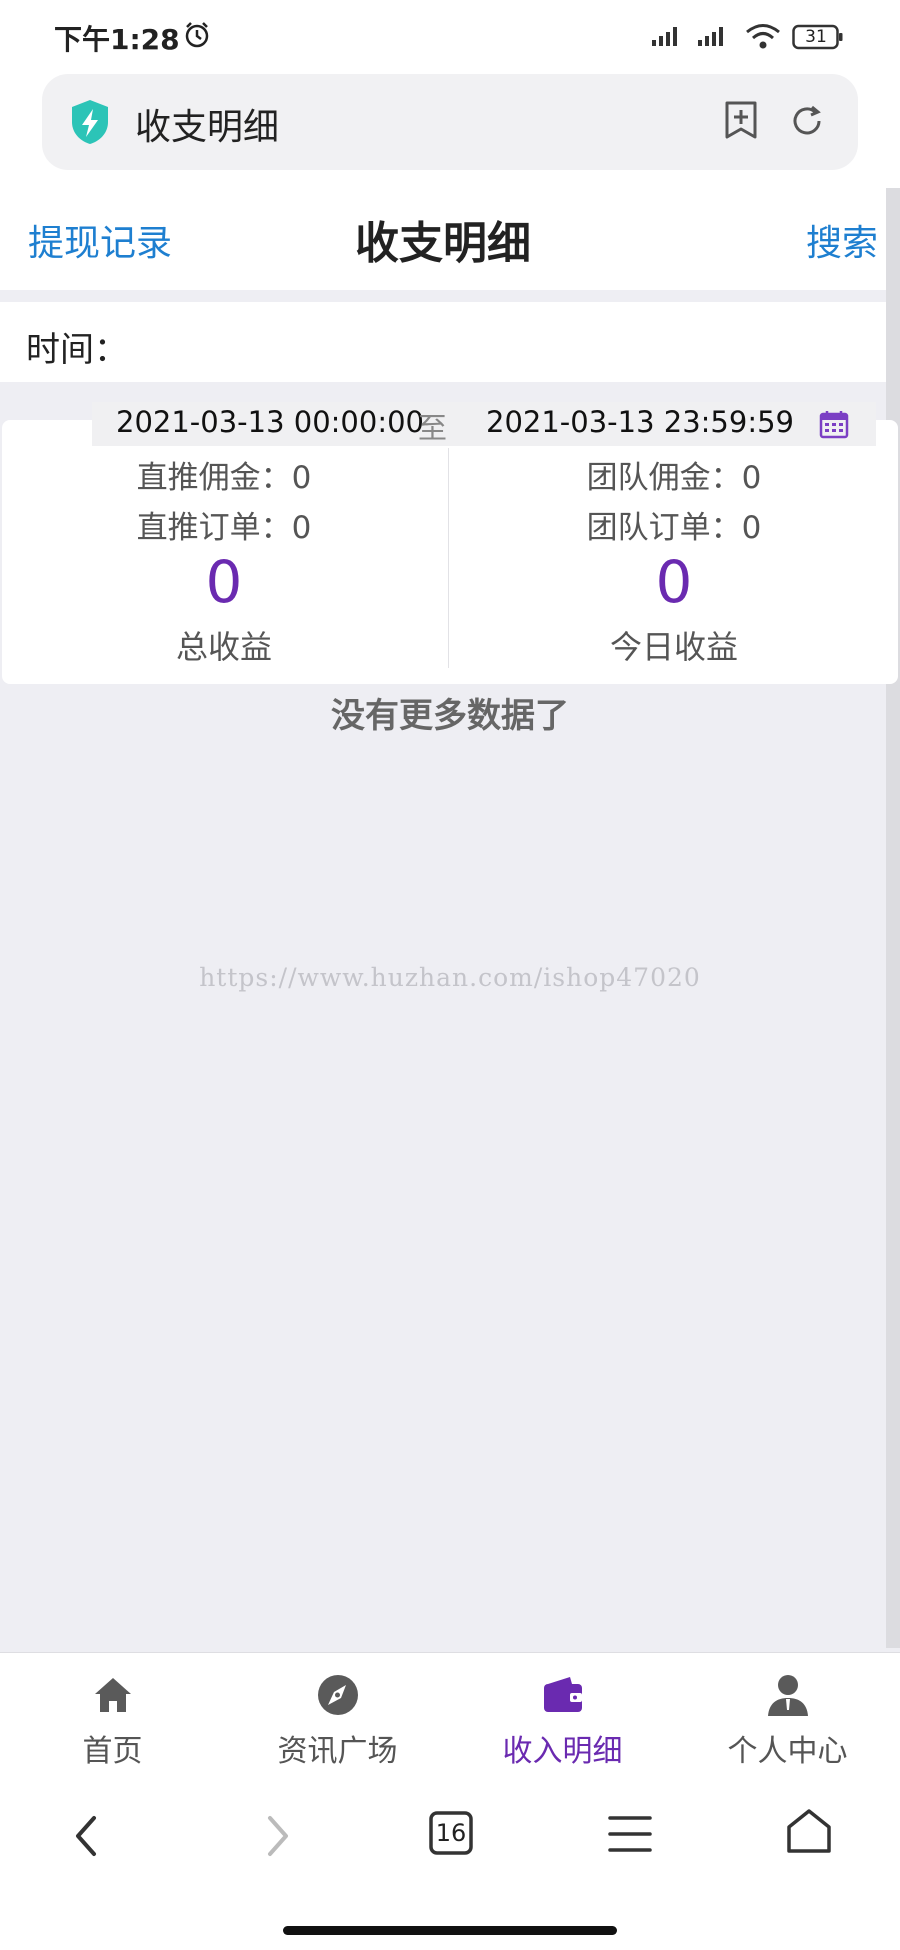  I want to click on forward-icon, so click(276, 1836).